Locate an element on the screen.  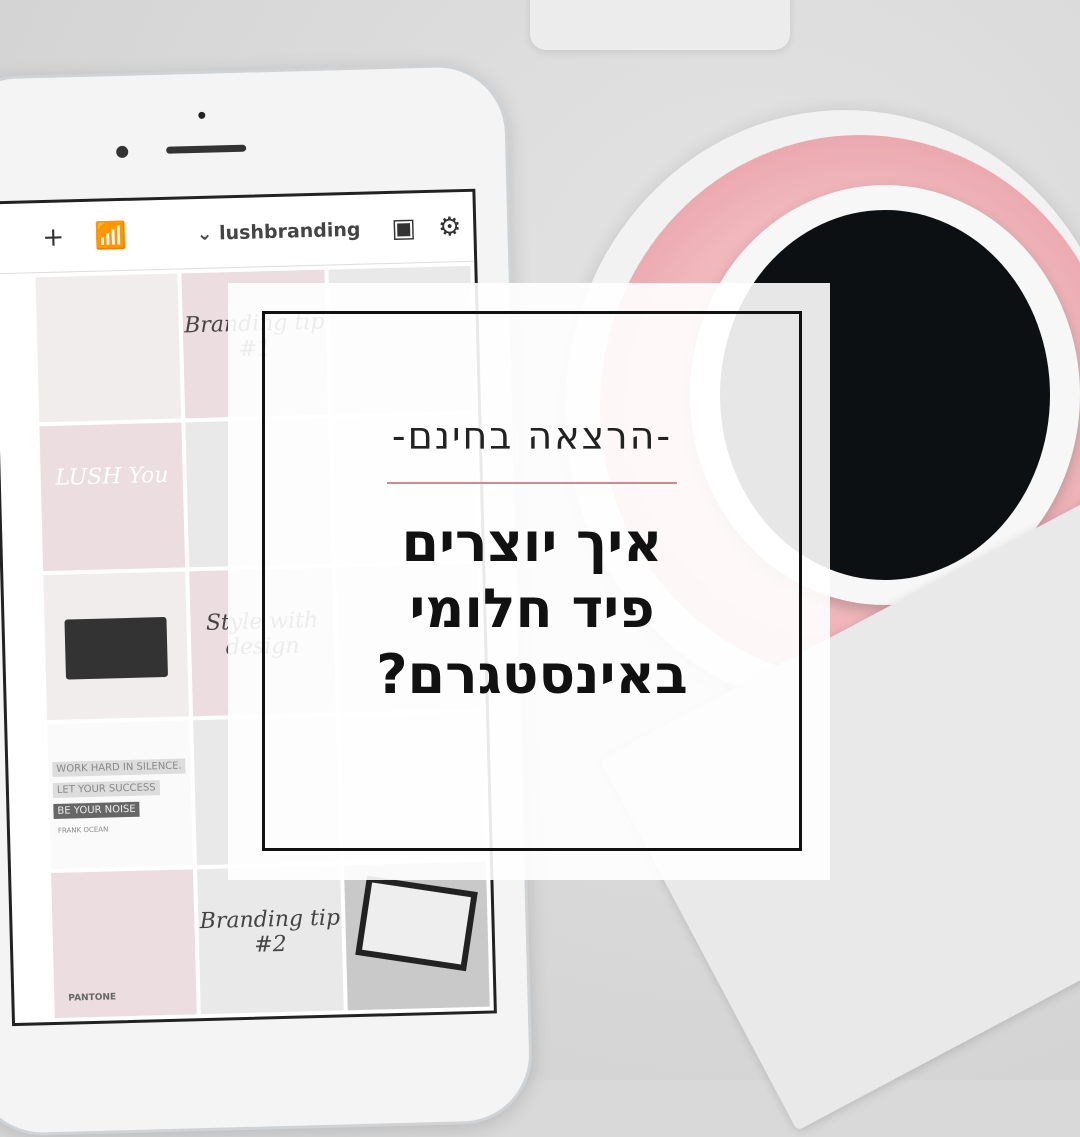
card-subtitle: -הרצאה בחינם- is located at coordinates (532, 436).